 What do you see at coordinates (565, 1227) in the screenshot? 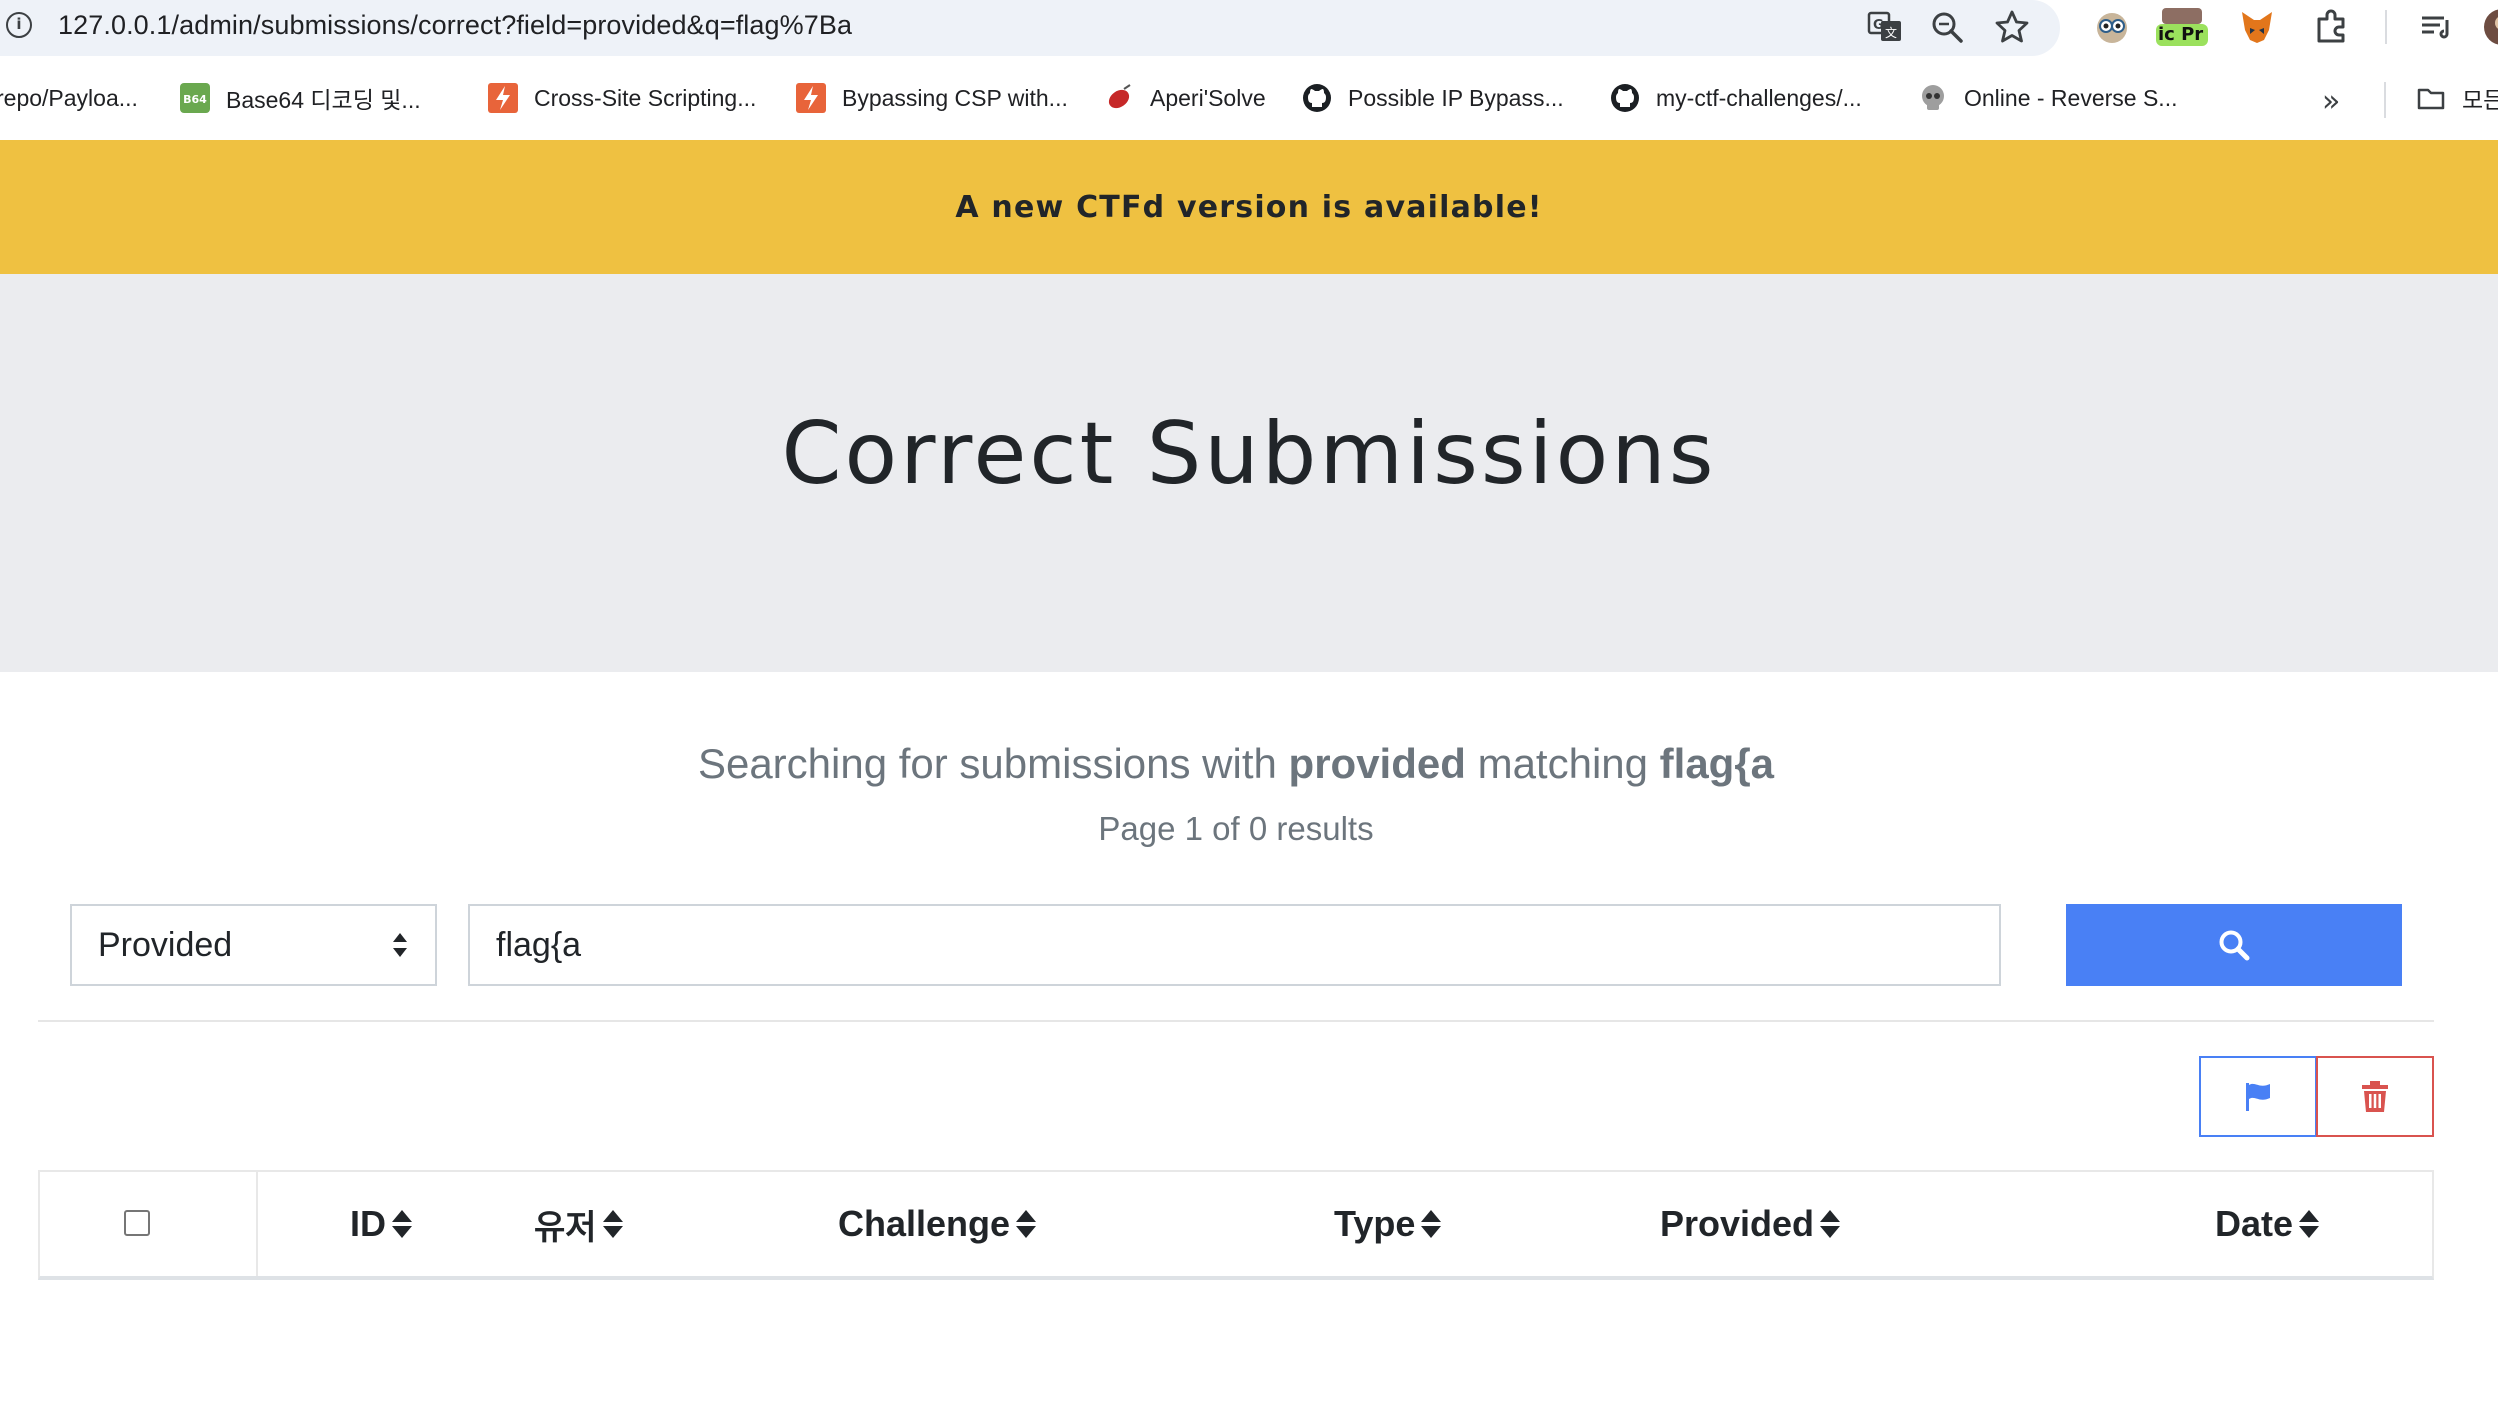
I see `column-header-label: 유저` at bounding box center [565, 1227].